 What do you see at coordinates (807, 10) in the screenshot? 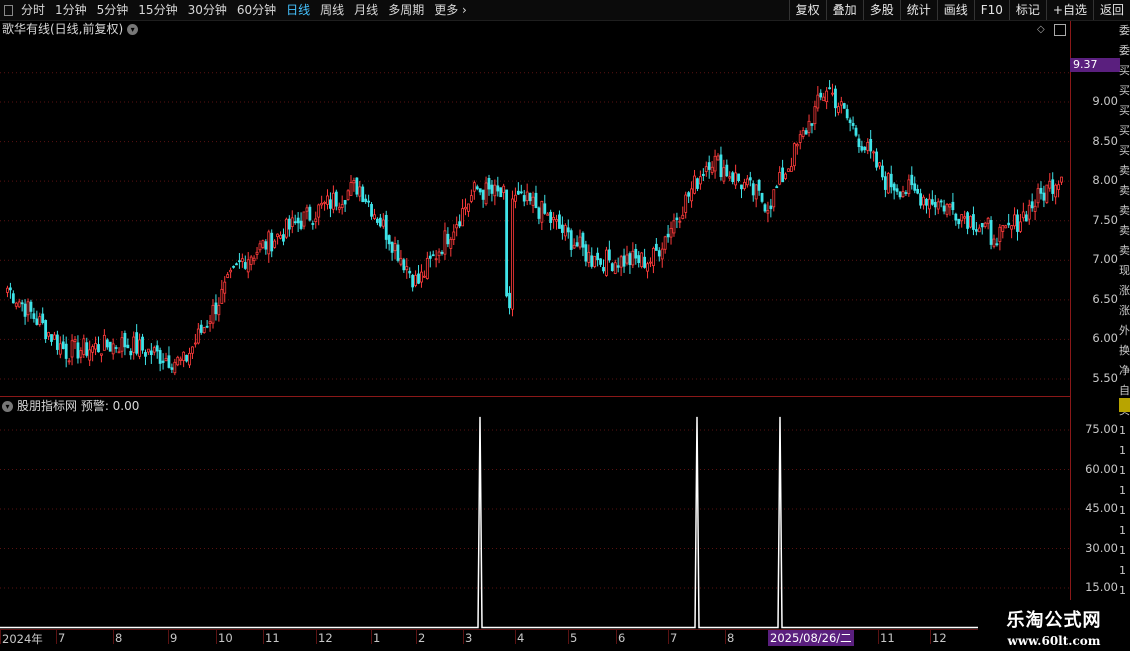
I see `toolbar-button-0: 复权` at bounding box center [807, 10].